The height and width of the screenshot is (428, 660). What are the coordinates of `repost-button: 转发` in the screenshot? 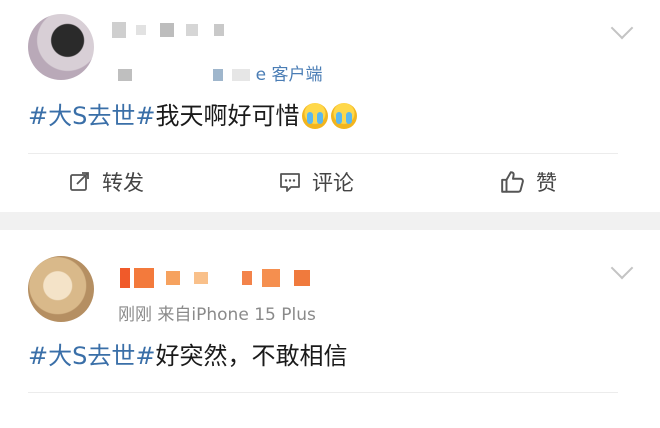 It's located at (106, 182).